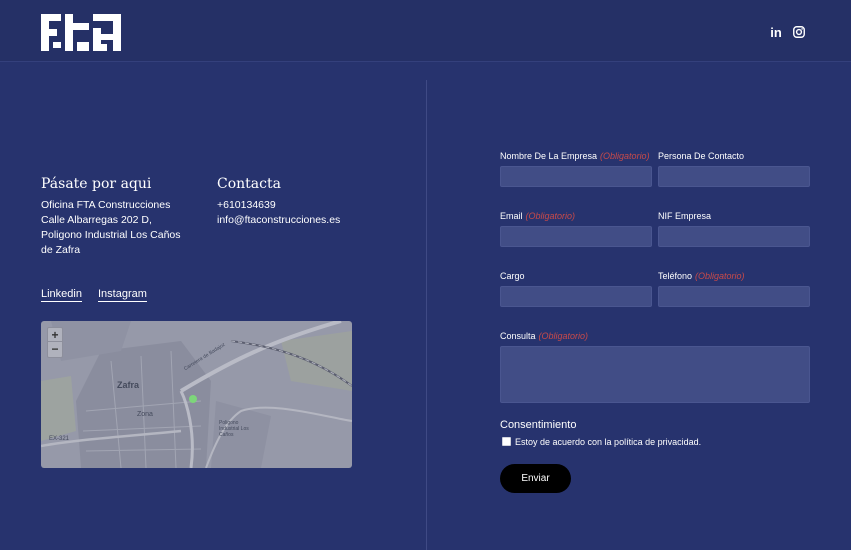 The height and width of the screenshot is (550, 851). I want to click on query-textarea, so click(655, 374).